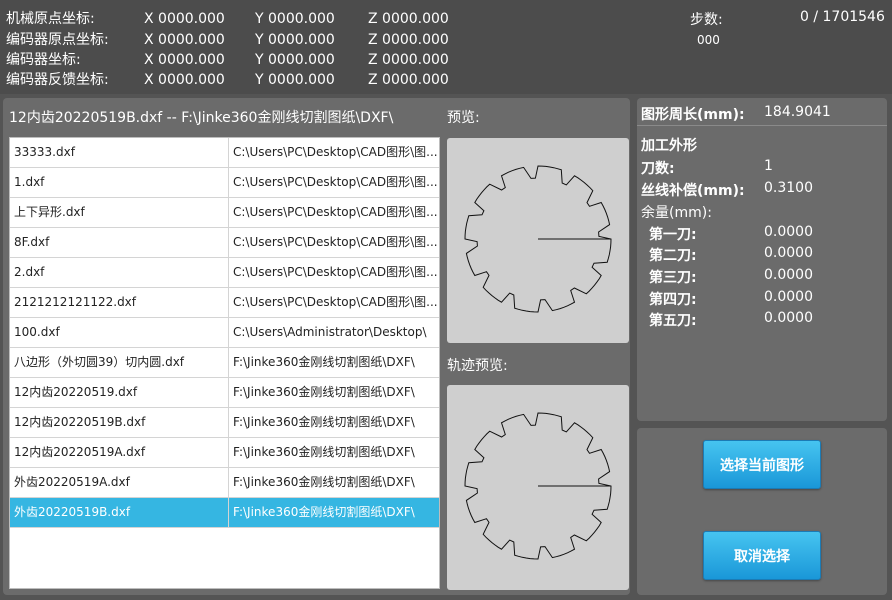 The image size is (892, 600). I want to click on gear-track-preview-graphic, so click(538, 486).